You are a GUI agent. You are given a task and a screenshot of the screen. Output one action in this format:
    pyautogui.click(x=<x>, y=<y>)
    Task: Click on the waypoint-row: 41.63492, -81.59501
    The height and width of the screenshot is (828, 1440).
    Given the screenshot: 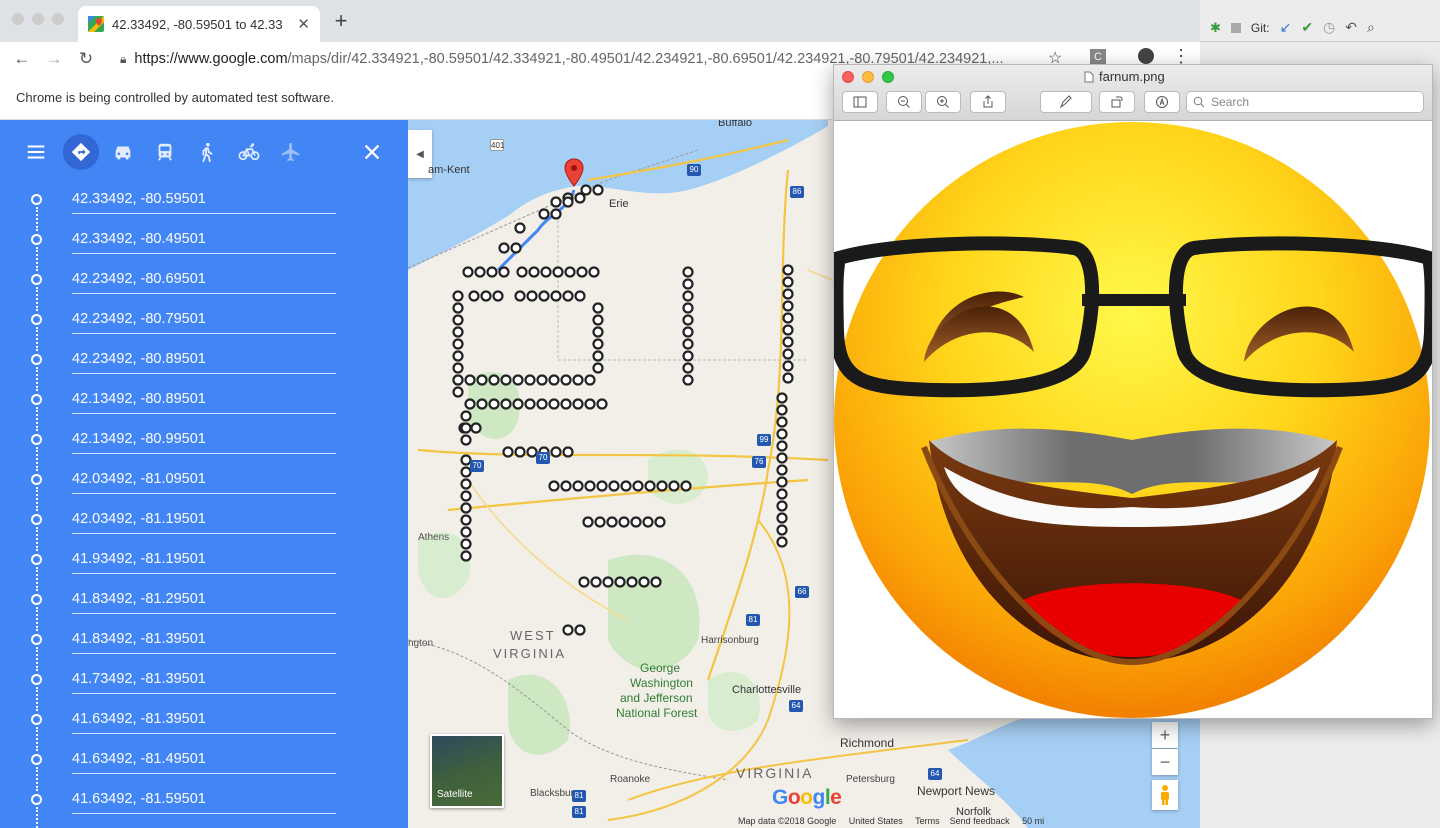 What is the action you would take?
    pyautogui.click(x=204, y=804)
    